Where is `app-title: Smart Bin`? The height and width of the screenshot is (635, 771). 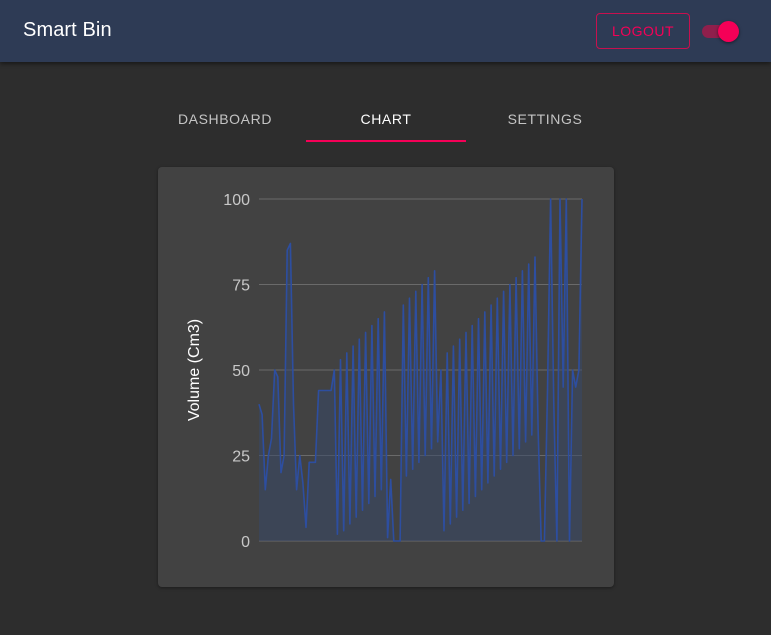 app-title: Smart Bin is located at coordinates (67, 30).